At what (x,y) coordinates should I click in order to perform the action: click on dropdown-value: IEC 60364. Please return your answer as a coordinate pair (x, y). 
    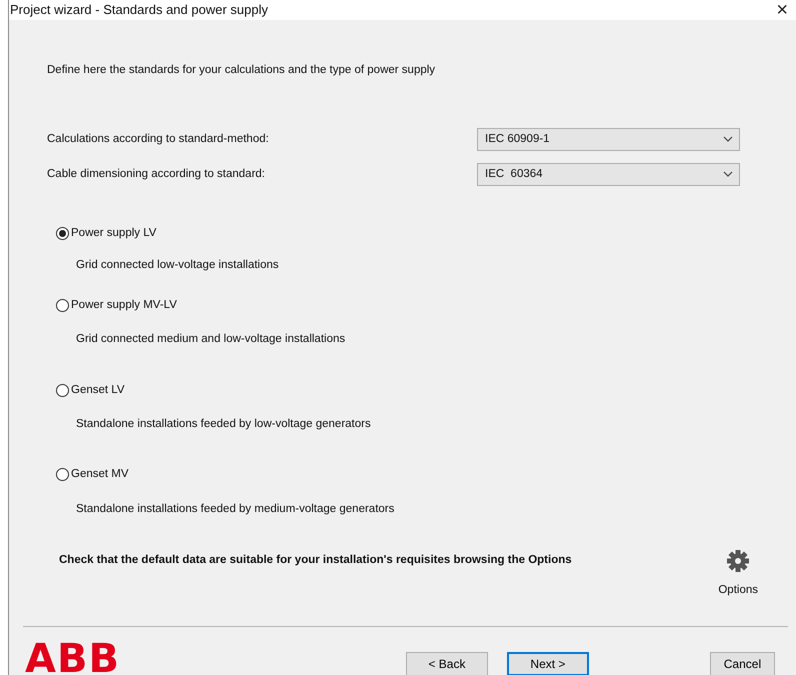
    Looking at the image, I should click on (514, 174).